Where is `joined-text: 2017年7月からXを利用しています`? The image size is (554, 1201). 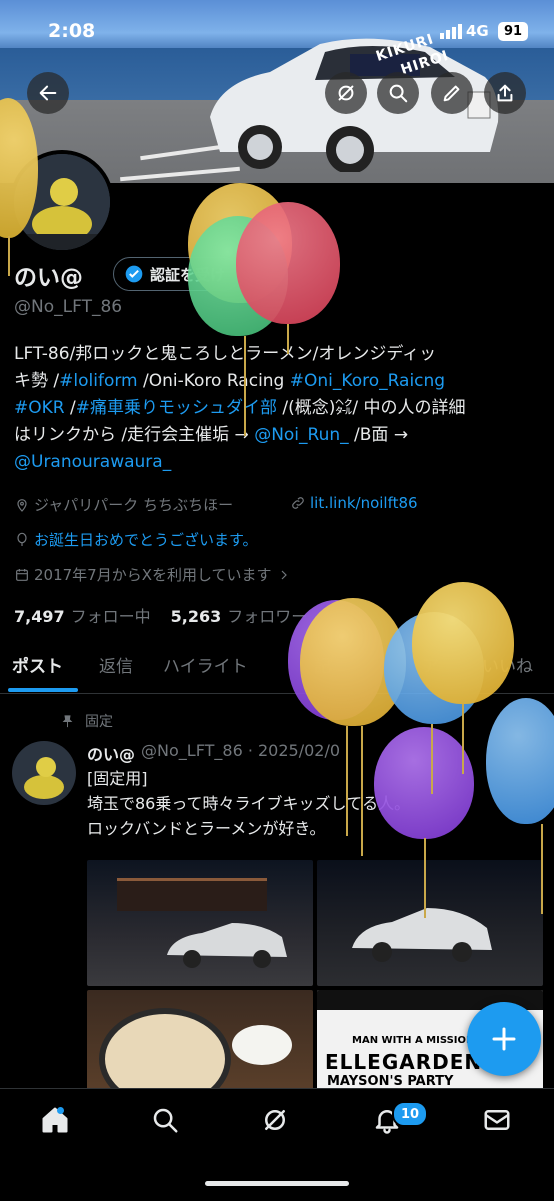
joined-text: 2017年7月からXを利用しています is located at coordinates (153, 575).